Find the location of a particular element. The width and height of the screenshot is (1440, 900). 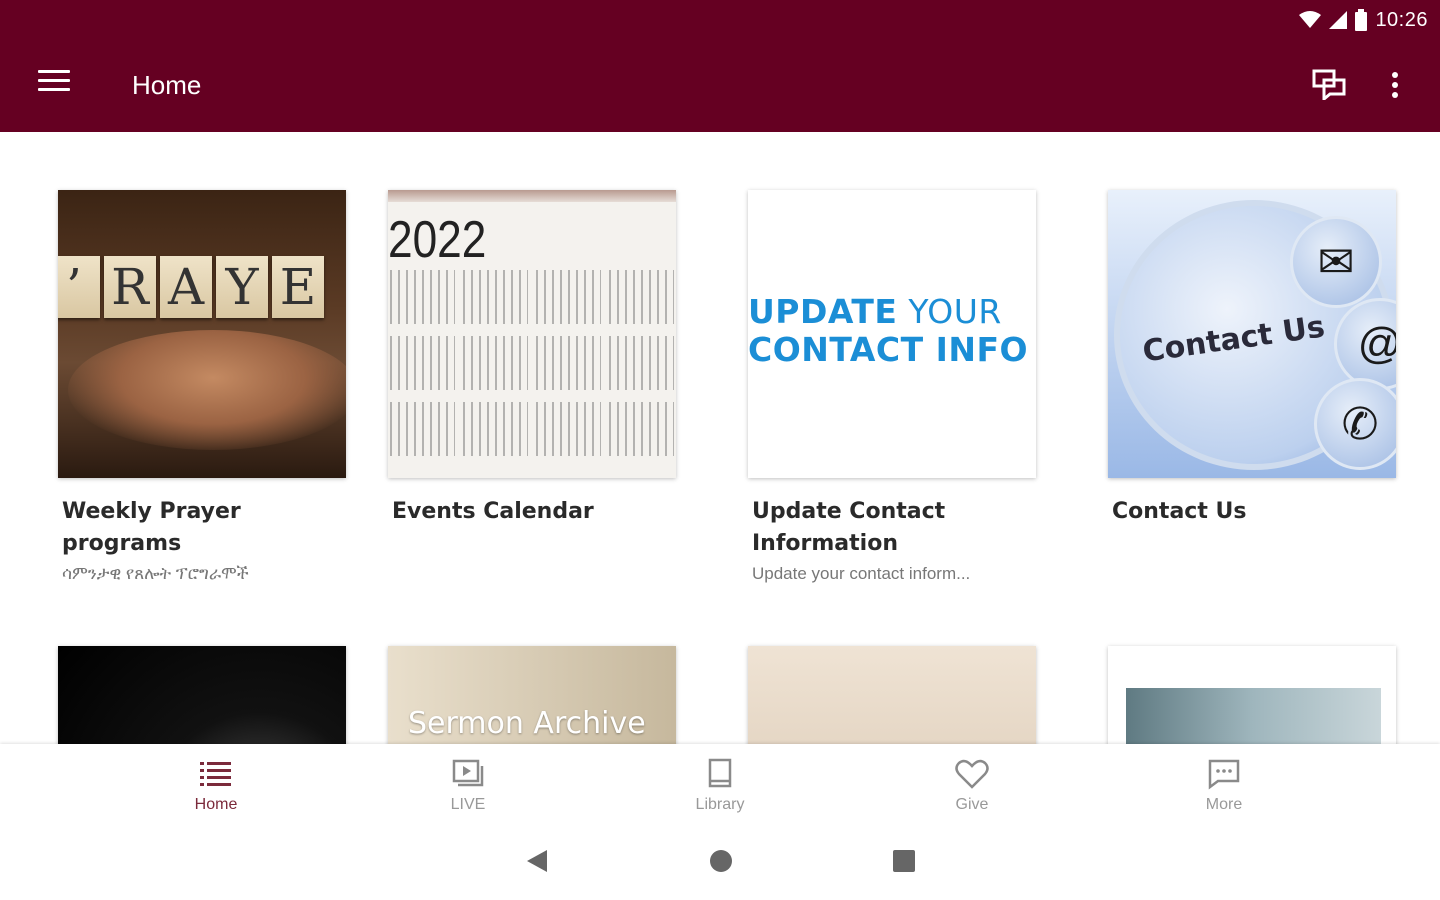

nav-label: More is located at coordinates (1224, 804).